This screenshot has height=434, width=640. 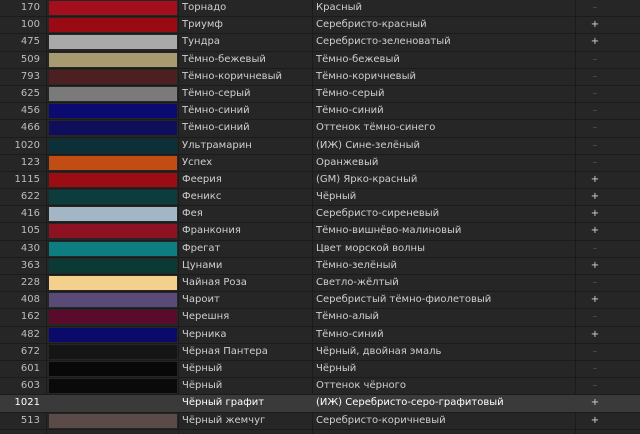 What do you see at coordinates (30, 368) in the screenshot?
I see `color-code: 601` at bounding box center [30, 368].